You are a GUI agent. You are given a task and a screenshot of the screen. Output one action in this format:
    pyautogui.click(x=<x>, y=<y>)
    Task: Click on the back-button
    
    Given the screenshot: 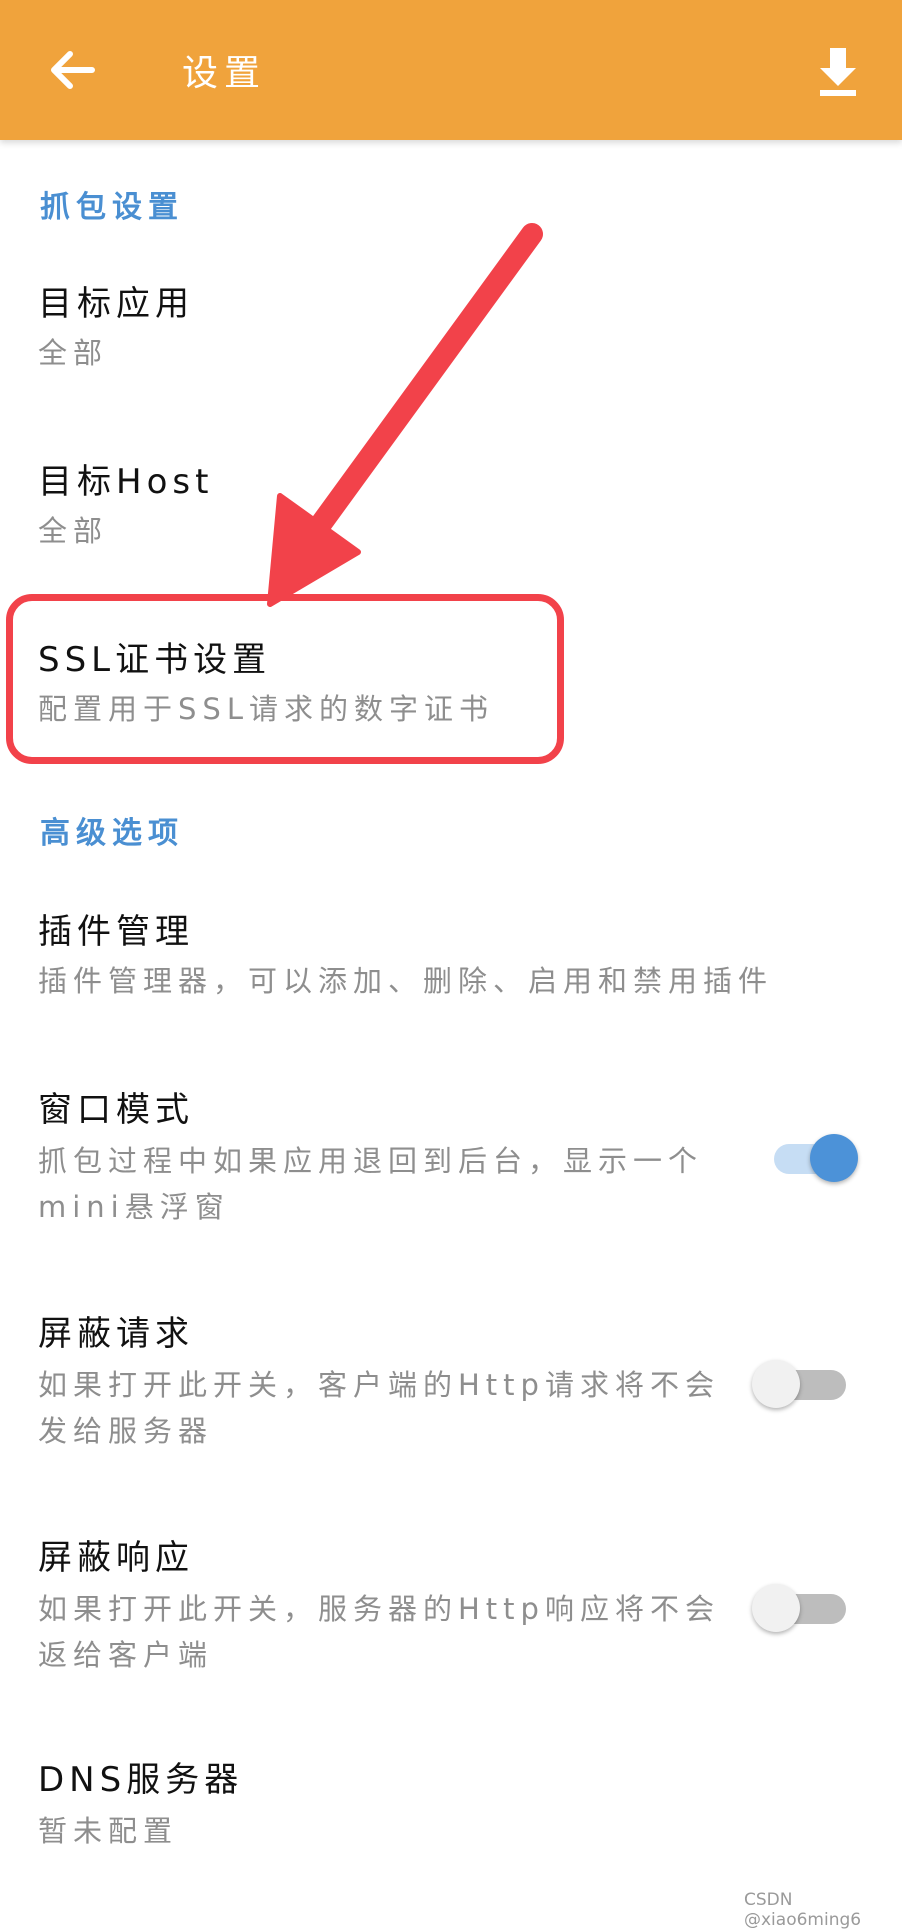 What is the action you would take?
    pyautogui.click(x=72, y=70)
    